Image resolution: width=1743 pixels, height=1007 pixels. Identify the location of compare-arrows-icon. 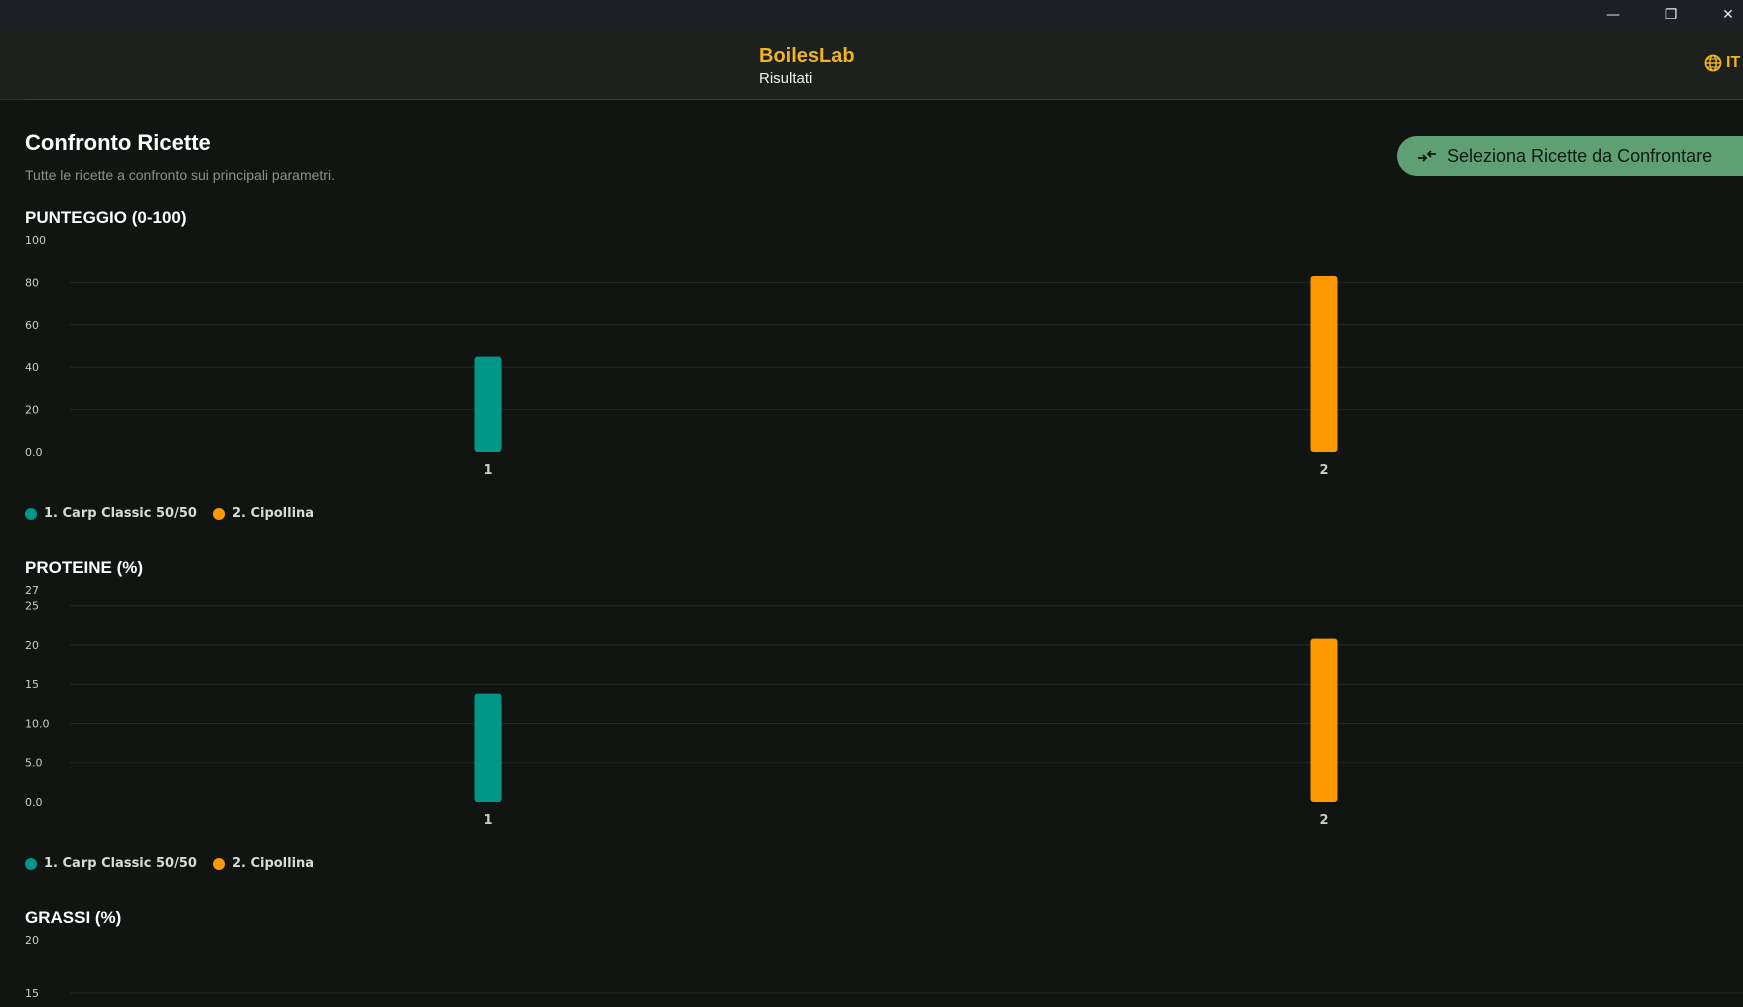
(1427, 156).